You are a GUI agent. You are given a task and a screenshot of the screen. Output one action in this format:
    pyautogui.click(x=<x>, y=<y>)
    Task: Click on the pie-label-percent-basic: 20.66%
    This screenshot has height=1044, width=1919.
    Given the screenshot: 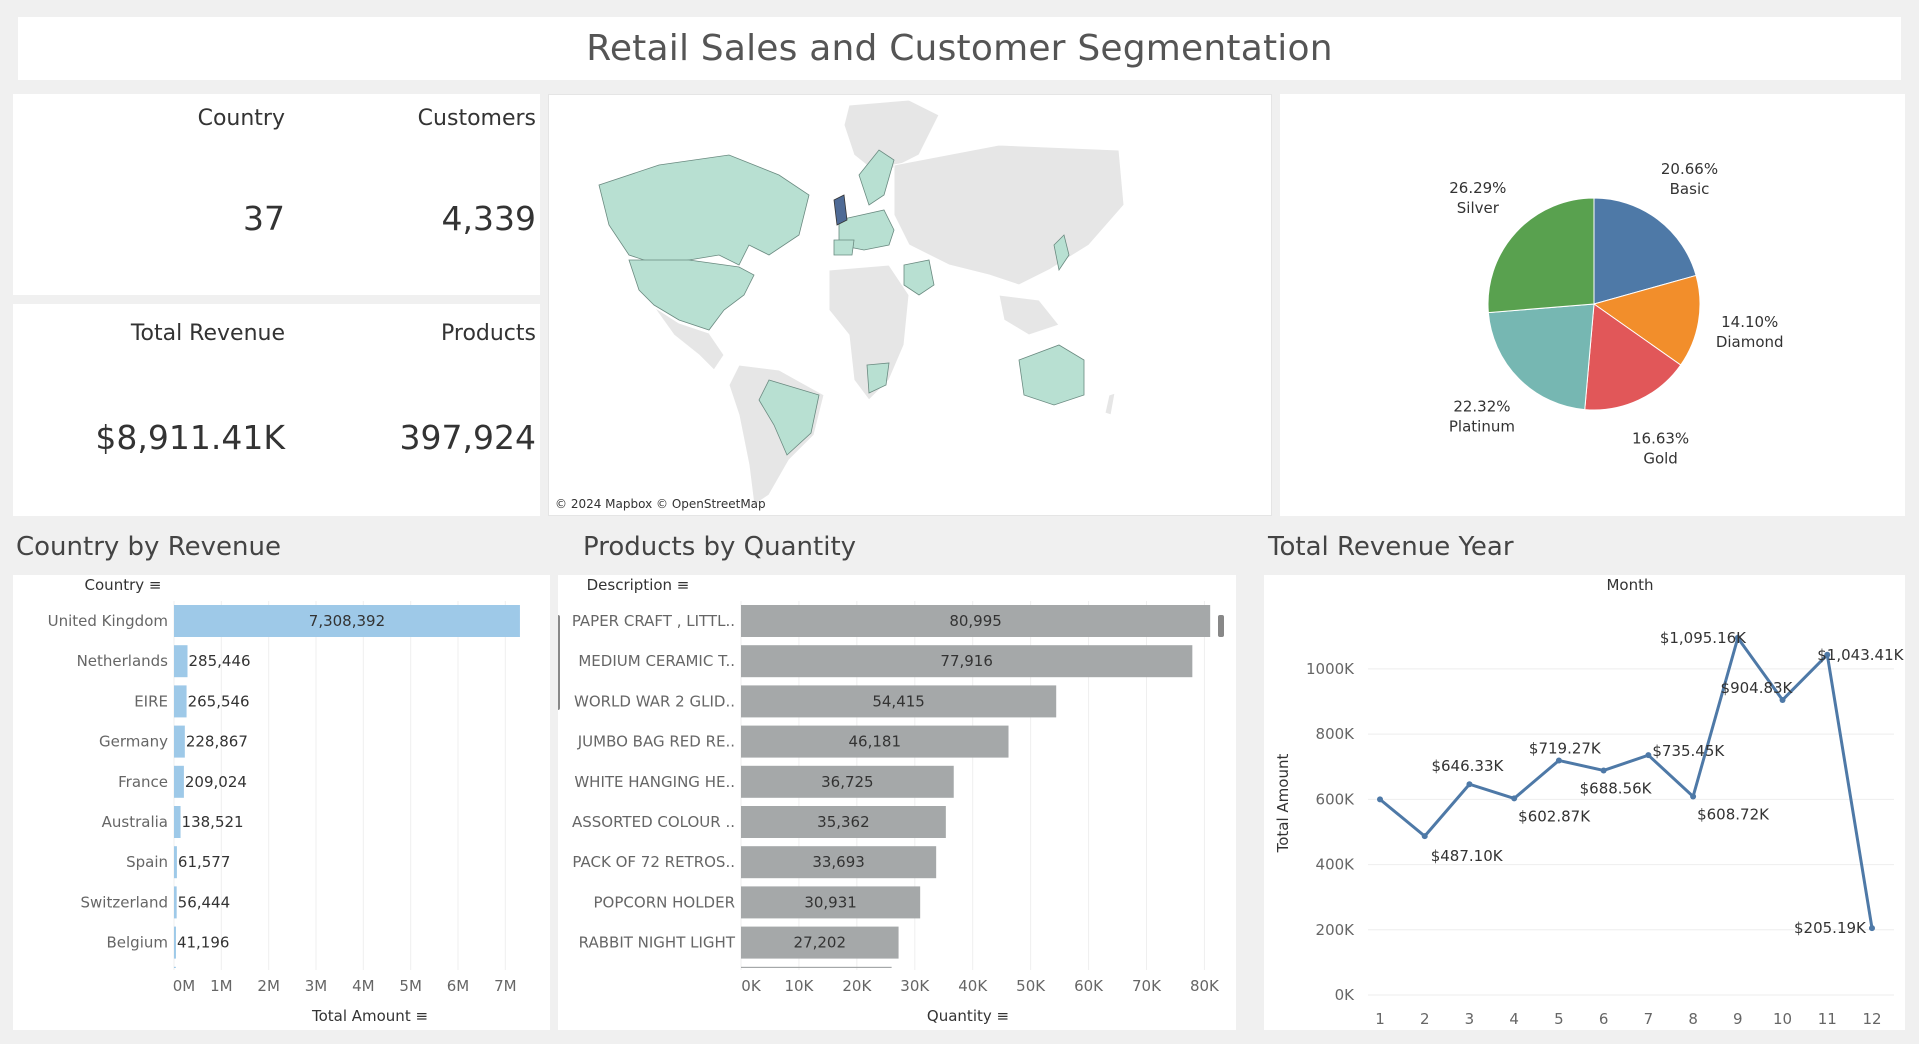 What is the action you would take?
    pyautogui.click(x=1689, y=169)
    